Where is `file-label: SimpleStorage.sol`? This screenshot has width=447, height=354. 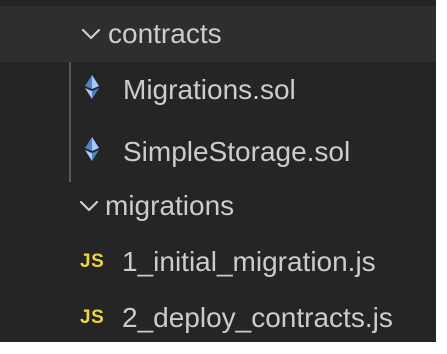
file-label: SimpleStorage.sol is located at coordinates (237, 151).